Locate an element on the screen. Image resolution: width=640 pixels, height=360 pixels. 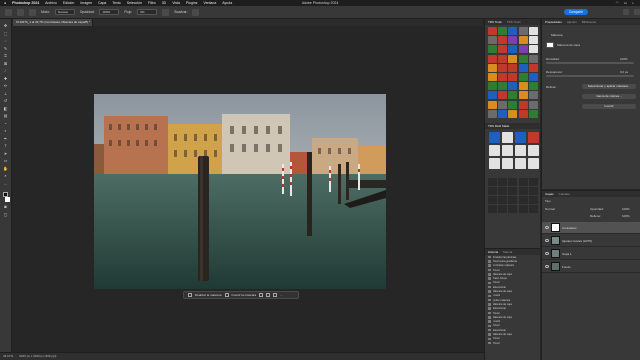
tab-mark: Marcar is located at coordinates (507, 252).